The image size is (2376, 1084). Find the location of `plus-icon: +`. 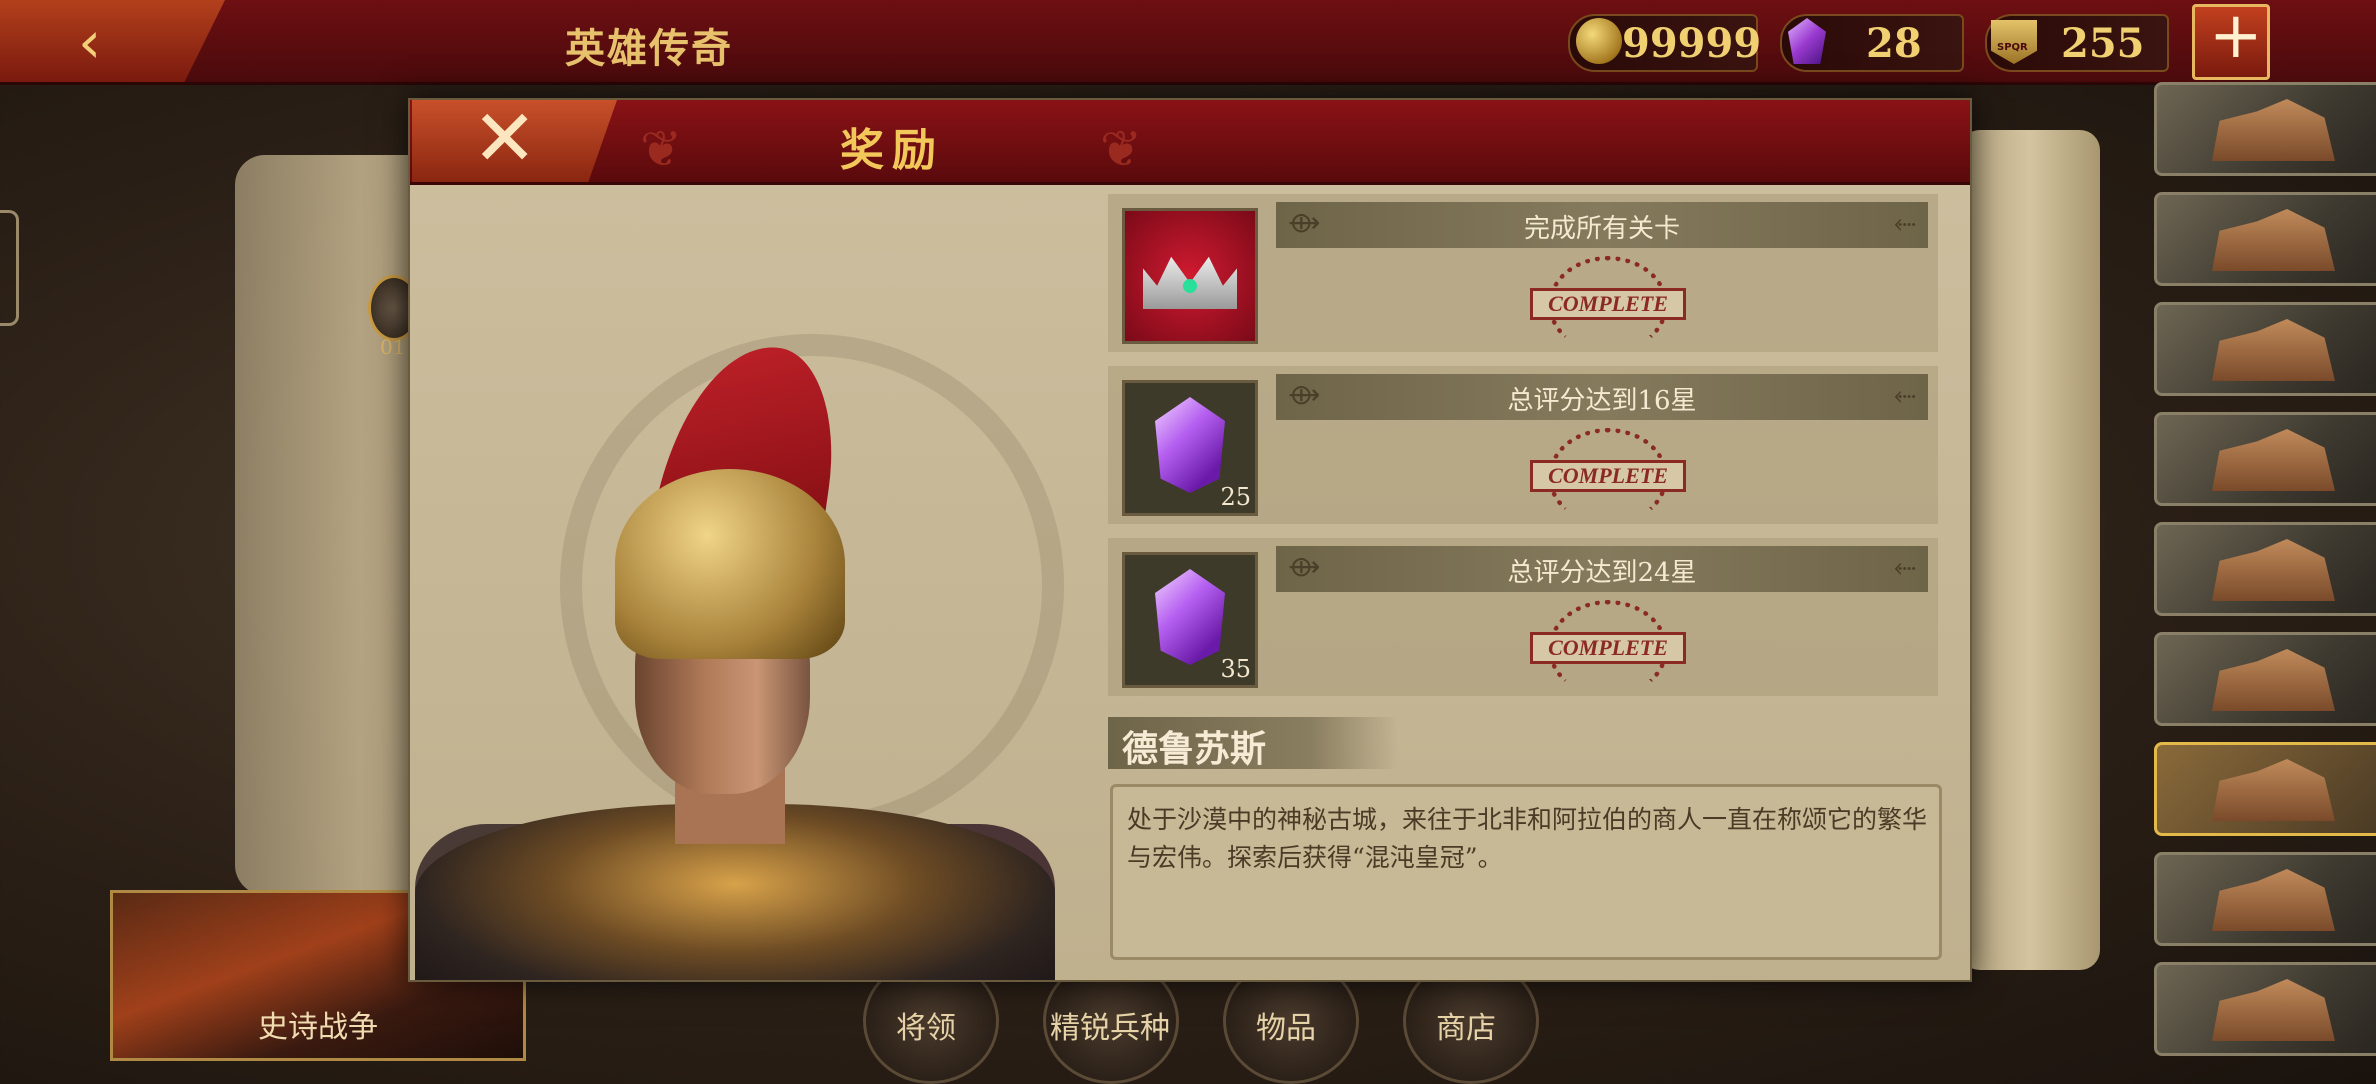

plus-icon: + is located at coordinates (2236, 36).